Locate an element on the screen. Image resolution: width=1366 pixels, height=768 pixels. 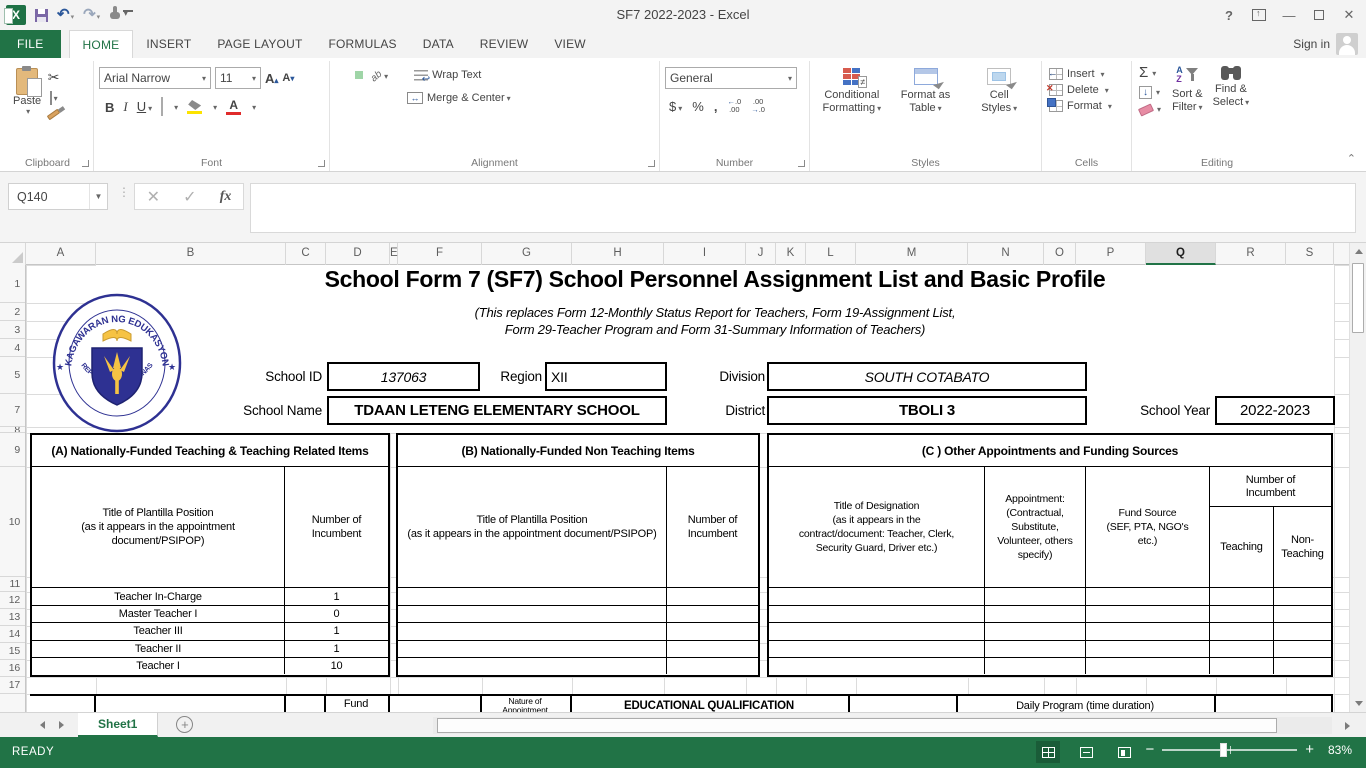
clear-caret-icon: ▾ is located at coordinates (1159, 109).